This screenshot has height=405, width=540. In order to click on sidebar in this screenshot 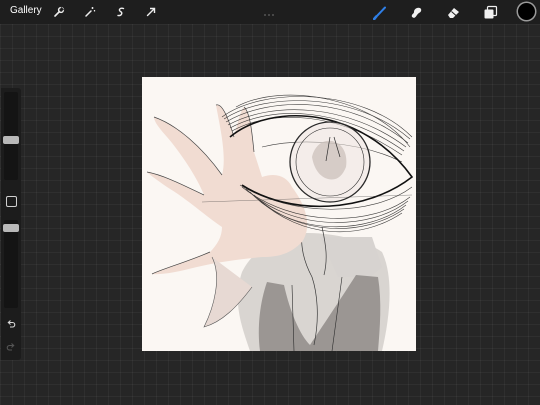, I will do `click(11, 224)`.